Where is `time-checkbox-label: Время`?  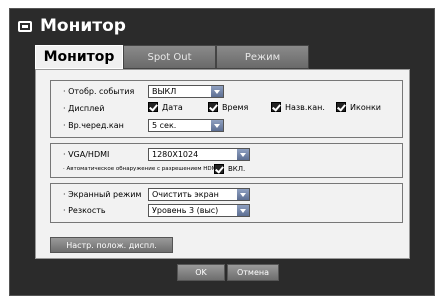 time-checkbox-label: Время is located at coordinates (235, 107).